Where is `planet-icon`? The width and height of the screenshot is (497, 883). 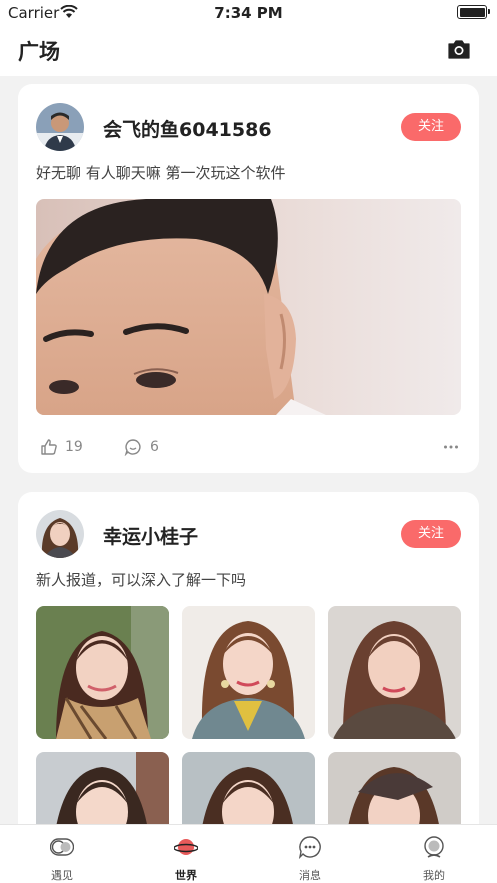 planet-icon is located at coordinates (186, 847).